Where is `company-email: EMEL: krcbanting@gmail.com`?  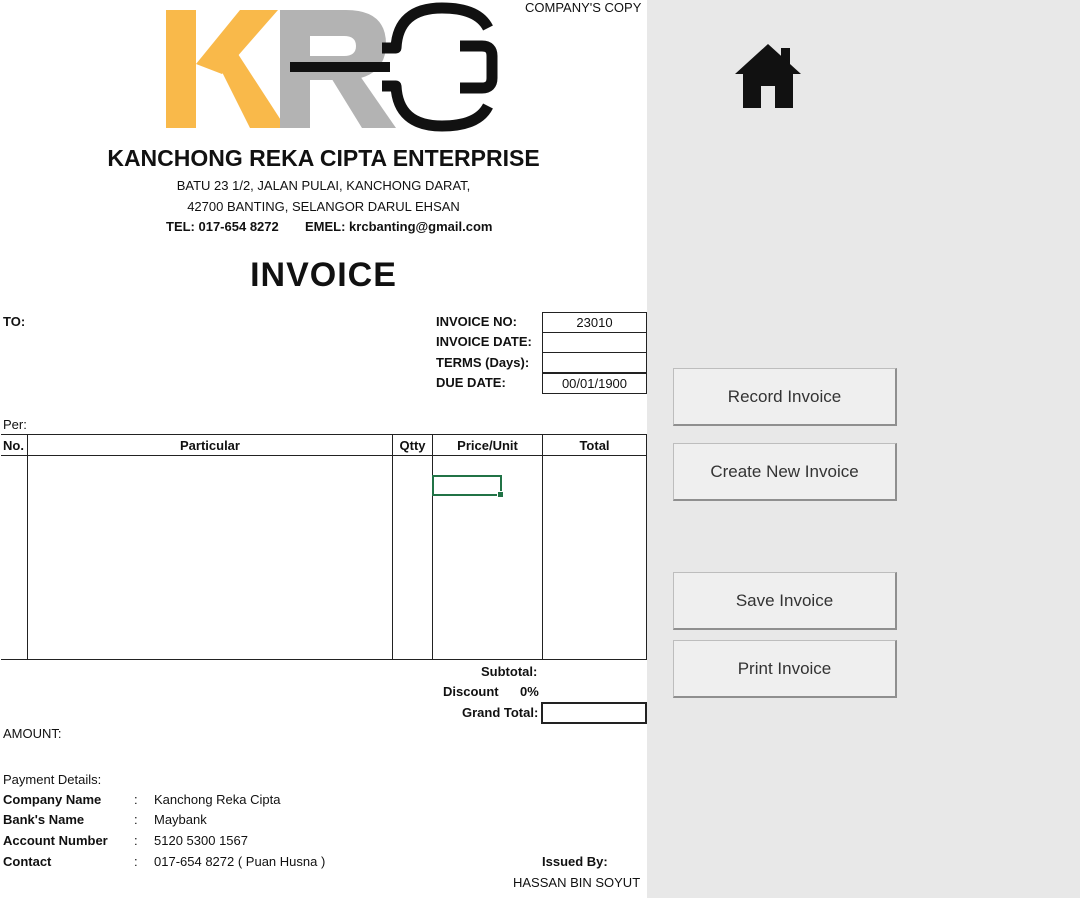 company-email: EMEL: krcbanting@gmail.com is located at coordinates (399, 226).